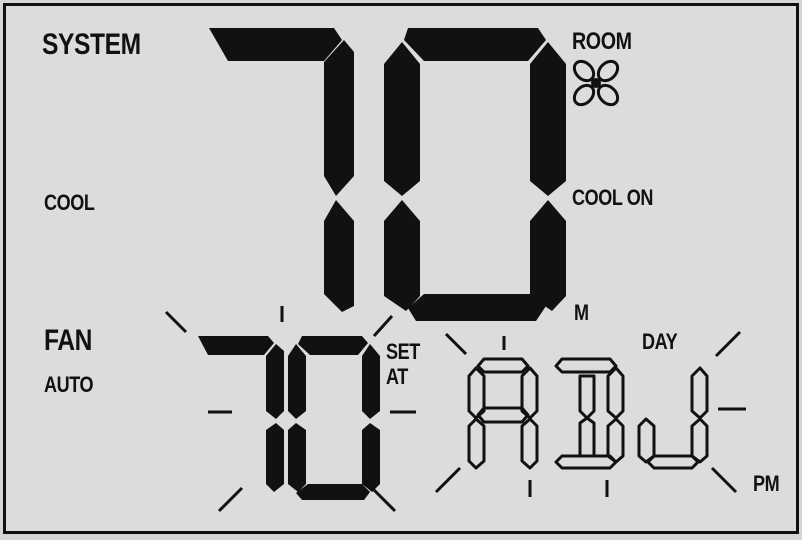  I want to click on message-char-d, so click(589, 413).